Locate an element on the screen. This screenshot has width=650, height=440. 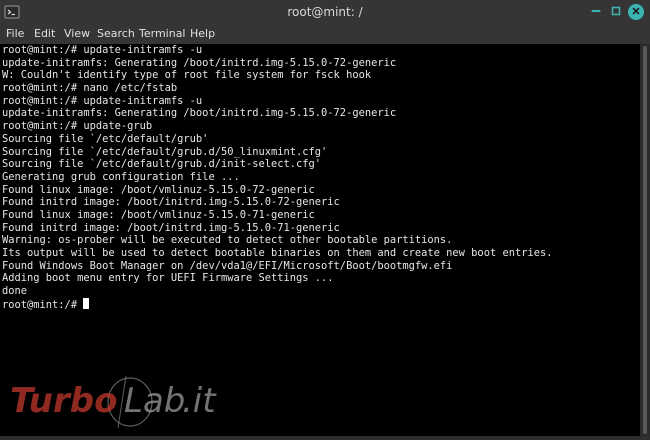
scrollbar-thumb is located at coordinates (645, 240).